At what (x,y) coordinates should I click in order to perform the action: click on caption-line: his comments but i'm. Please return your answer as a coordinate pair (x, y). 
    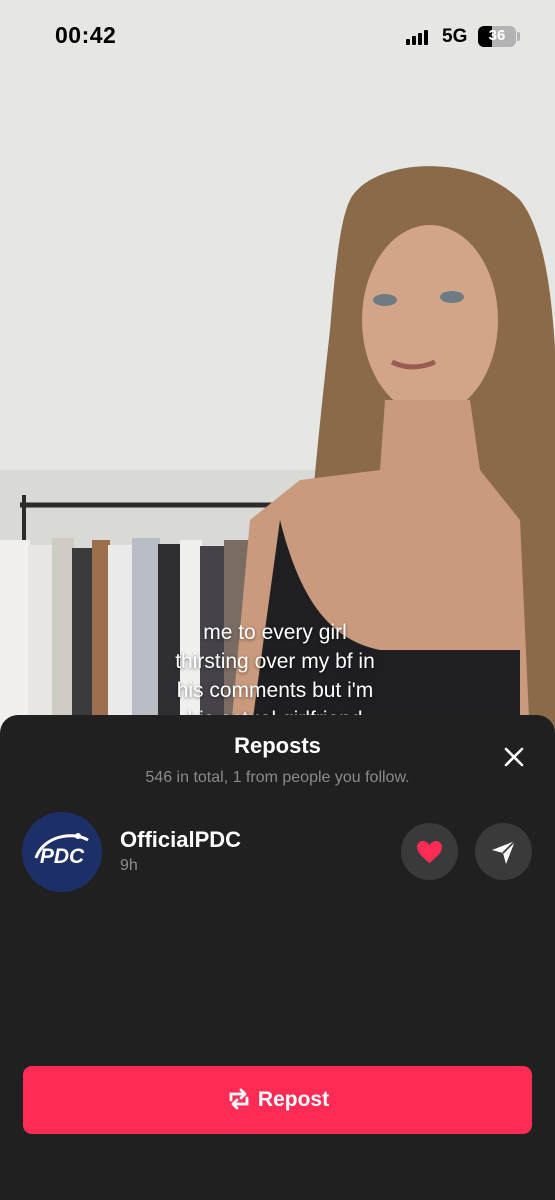
    Looking at the image, I should click on (275, 690).